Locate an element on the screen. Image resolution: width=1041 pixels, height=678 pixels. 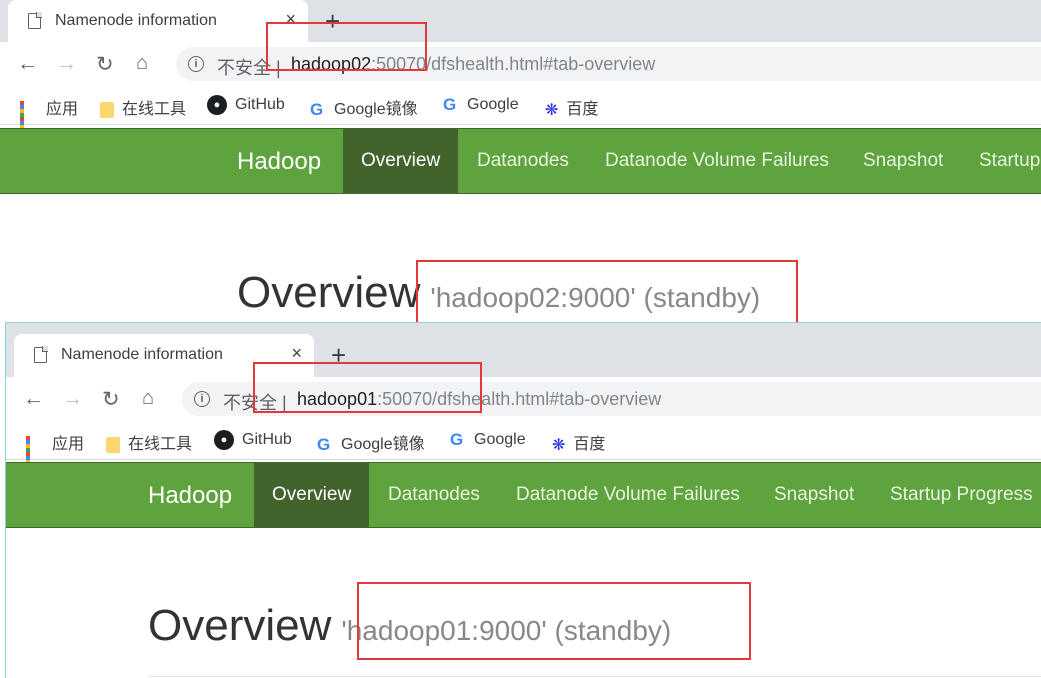
page-title: Overview 'hadoop02:9000' (standby) is located at coordinates (498, 293).